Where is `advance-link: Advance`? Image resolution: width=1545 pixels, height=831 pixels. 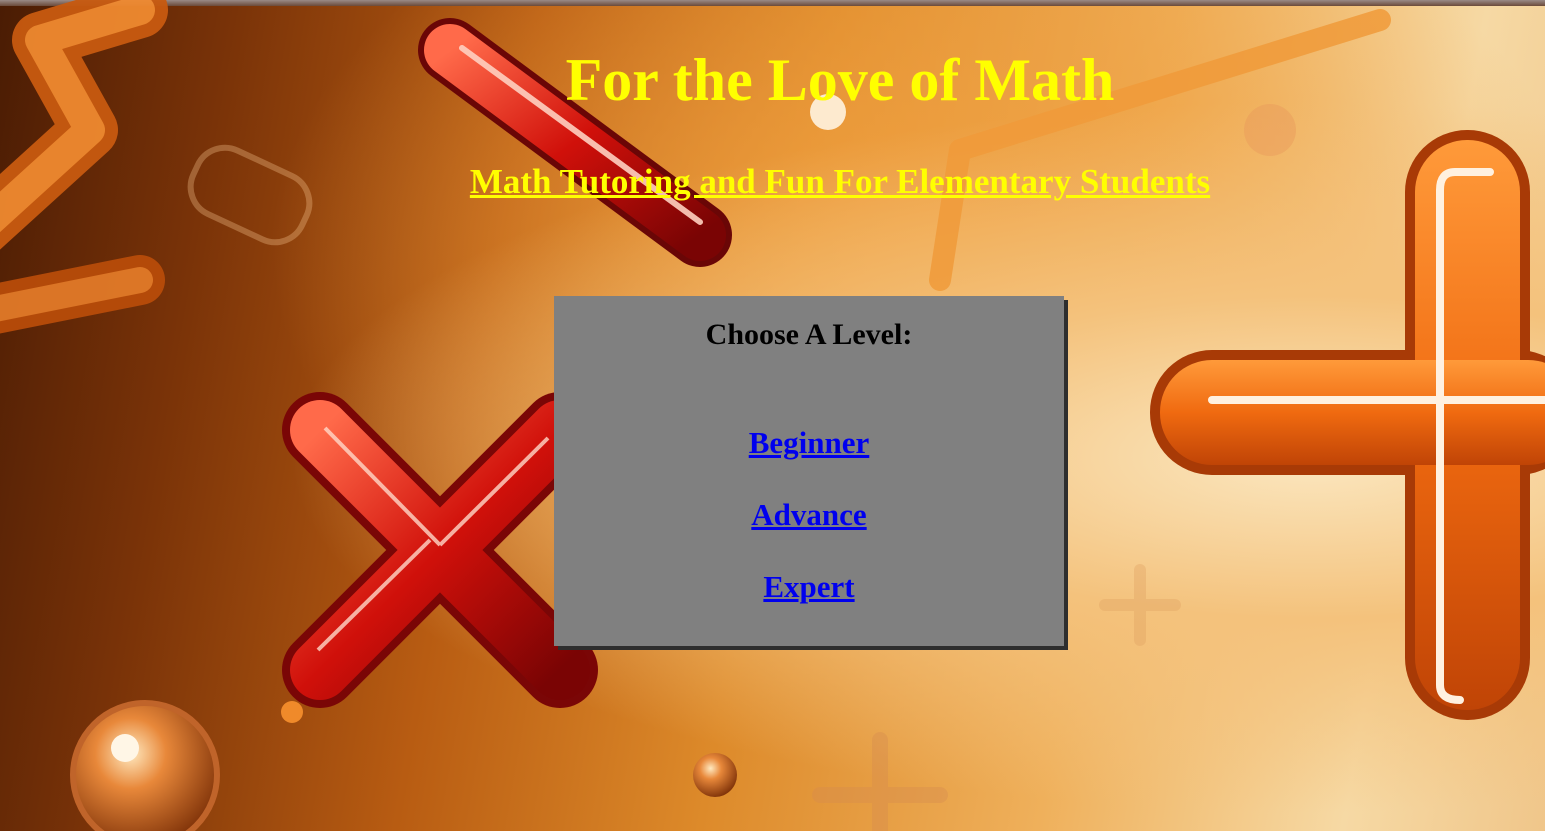
advance-link: Advance is located at coordinates (808, 514).